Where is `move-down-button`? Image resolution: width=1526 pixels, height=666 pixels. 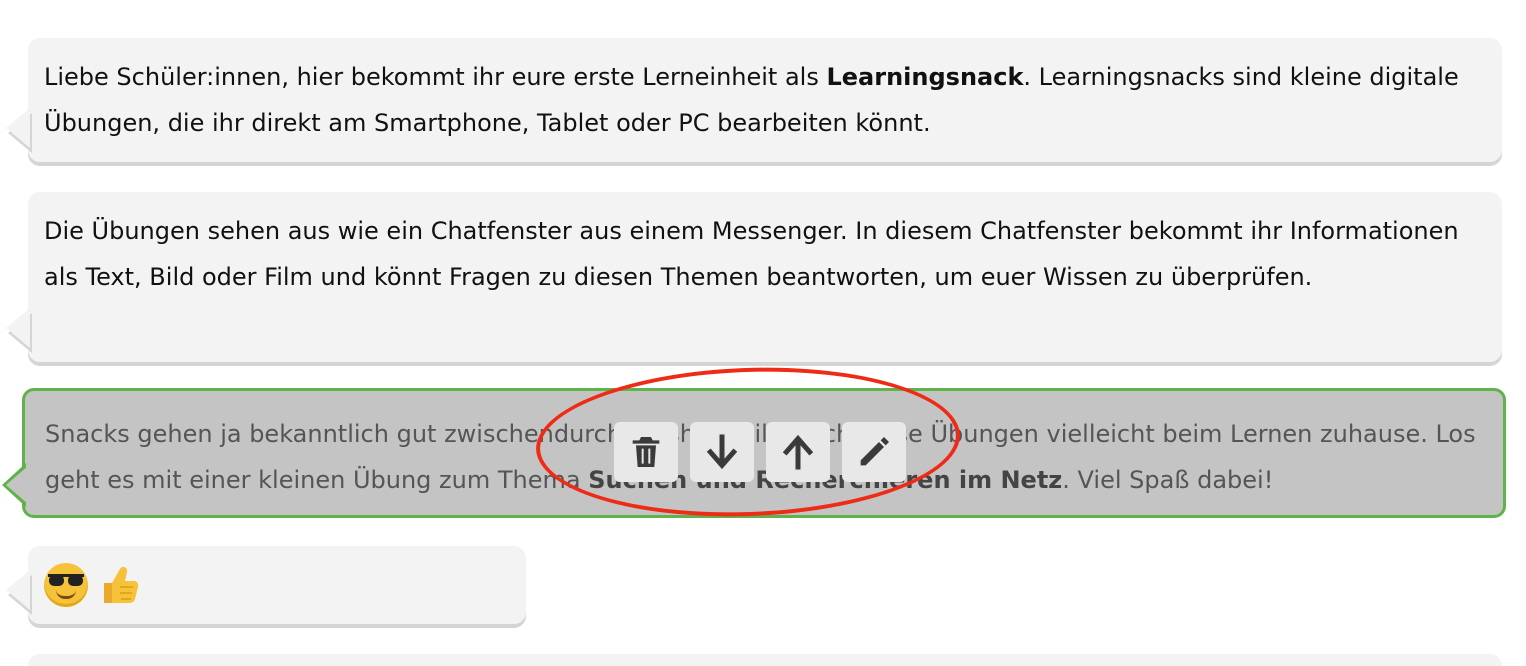
move-down-button is located at coordinates (722, 452).